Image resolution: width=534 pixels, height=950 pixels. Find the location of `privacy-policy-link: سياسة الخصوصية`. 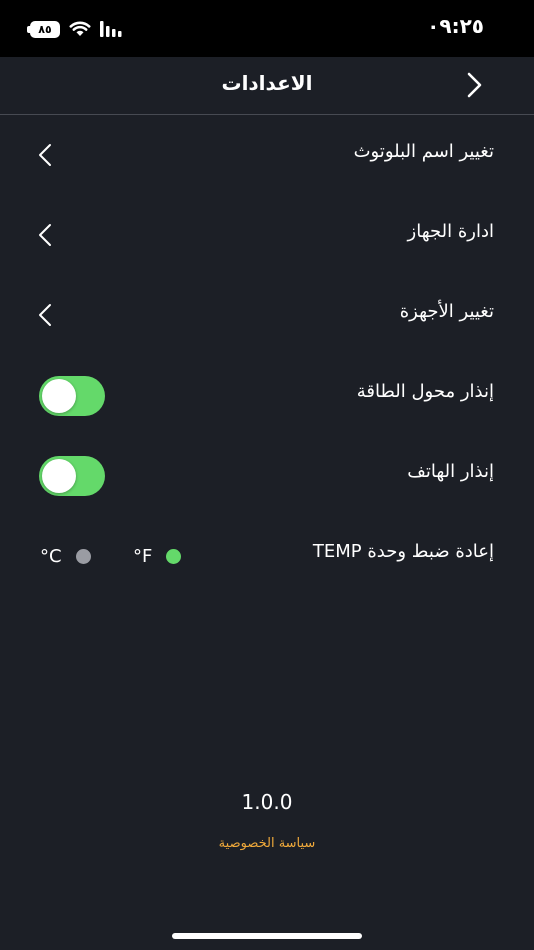

privacy-policy-link: سياسة الخصوصية is located at coordinates (267, 843).